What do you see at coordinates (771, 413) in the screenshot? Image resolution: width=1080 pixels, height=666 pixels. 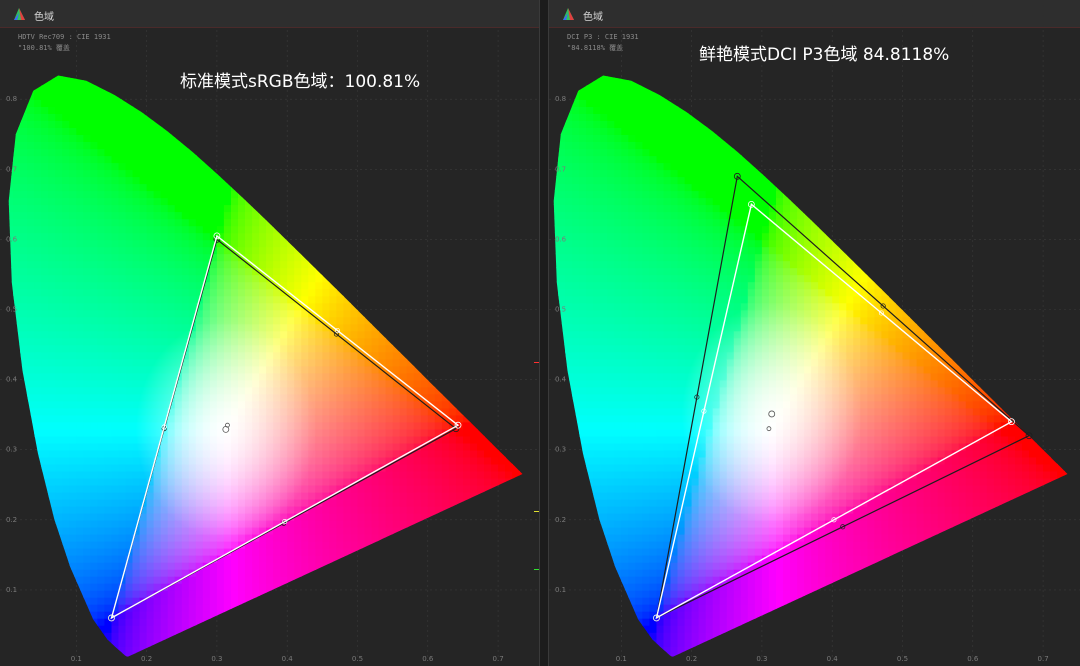 I see `white-point-glow` at bounding box center [771, 413].